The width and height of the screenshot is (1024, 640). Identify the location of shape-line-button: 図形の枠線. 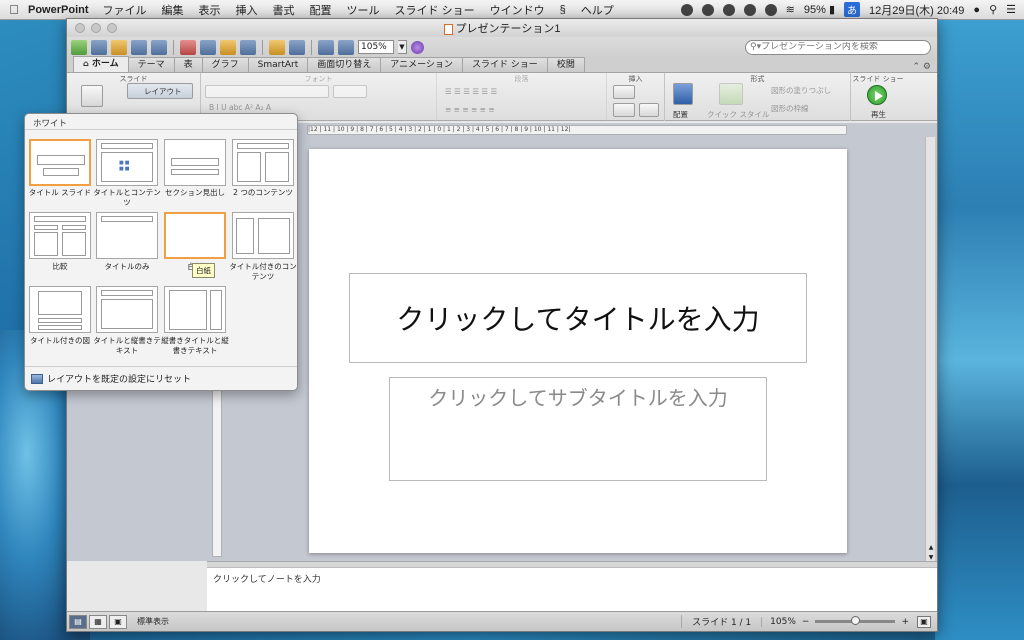
(790, 108).